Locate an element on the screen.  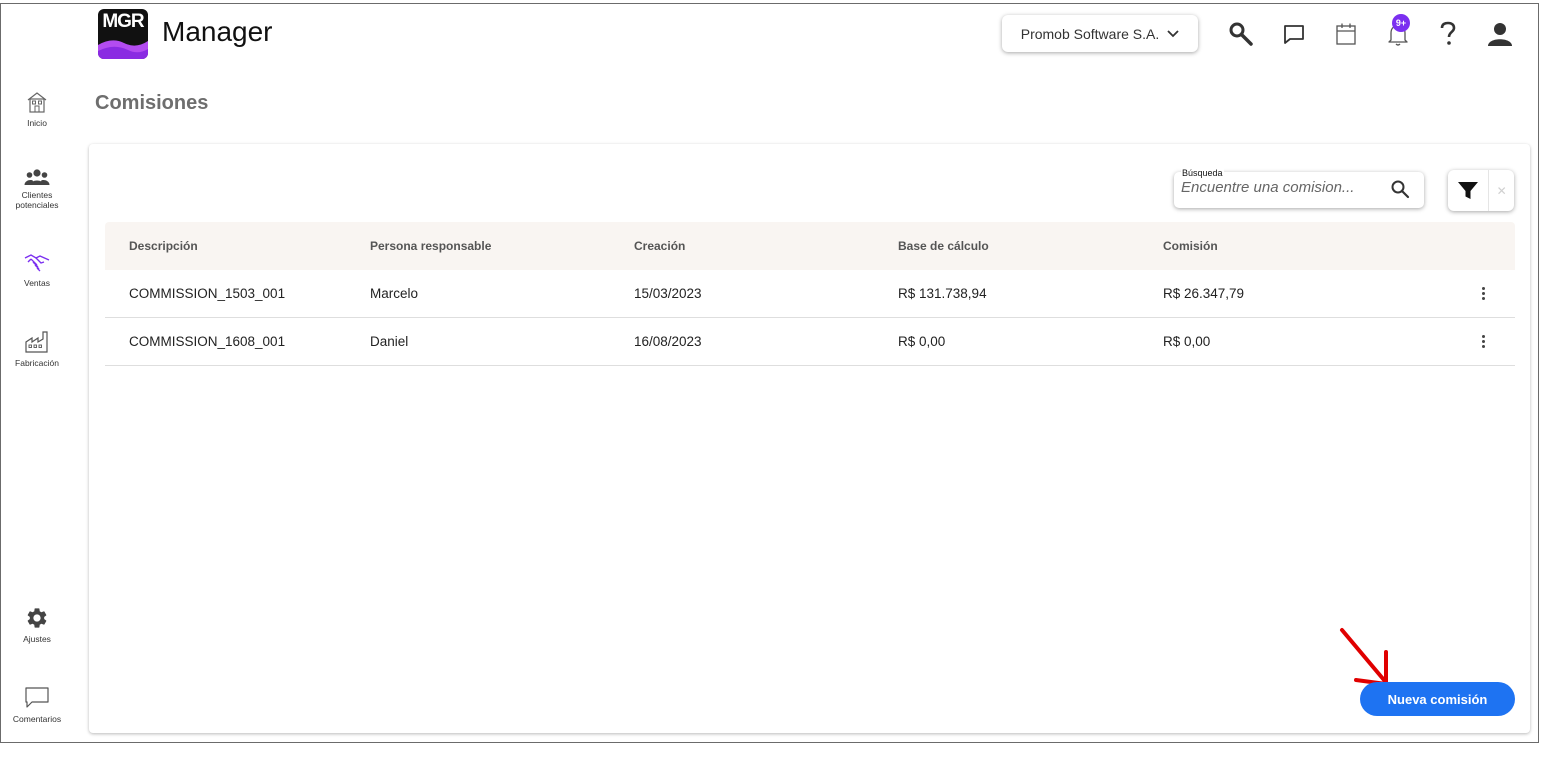
sidebar-item-clientes-potenciales: Clientes potenciales is located at coordinates (37, 189).